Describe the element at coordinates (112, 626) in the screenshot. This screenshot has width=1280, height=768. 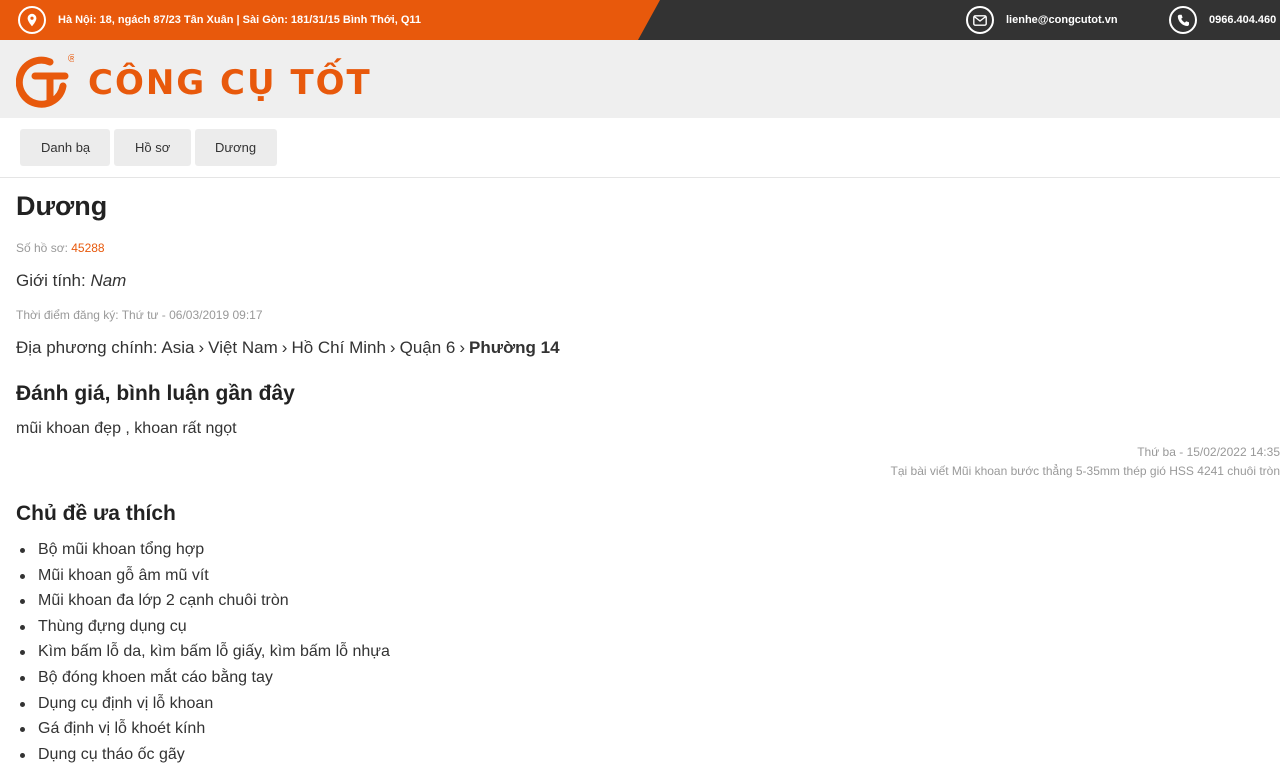
I see `topic-link: Thùng đựng dụng cụ` at that location.